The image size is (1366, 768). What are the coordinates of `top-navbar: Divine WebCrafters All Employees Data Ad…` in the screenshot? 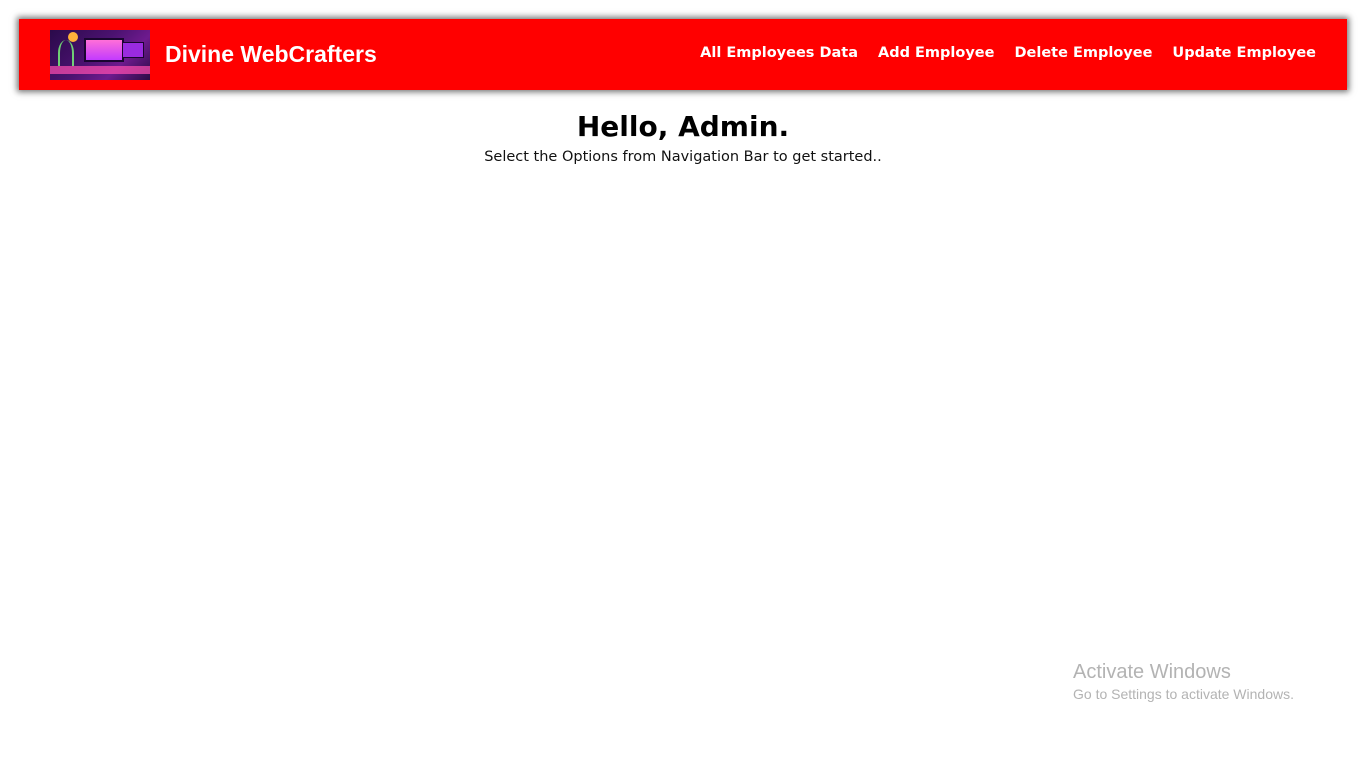 It's located at (683, 54).